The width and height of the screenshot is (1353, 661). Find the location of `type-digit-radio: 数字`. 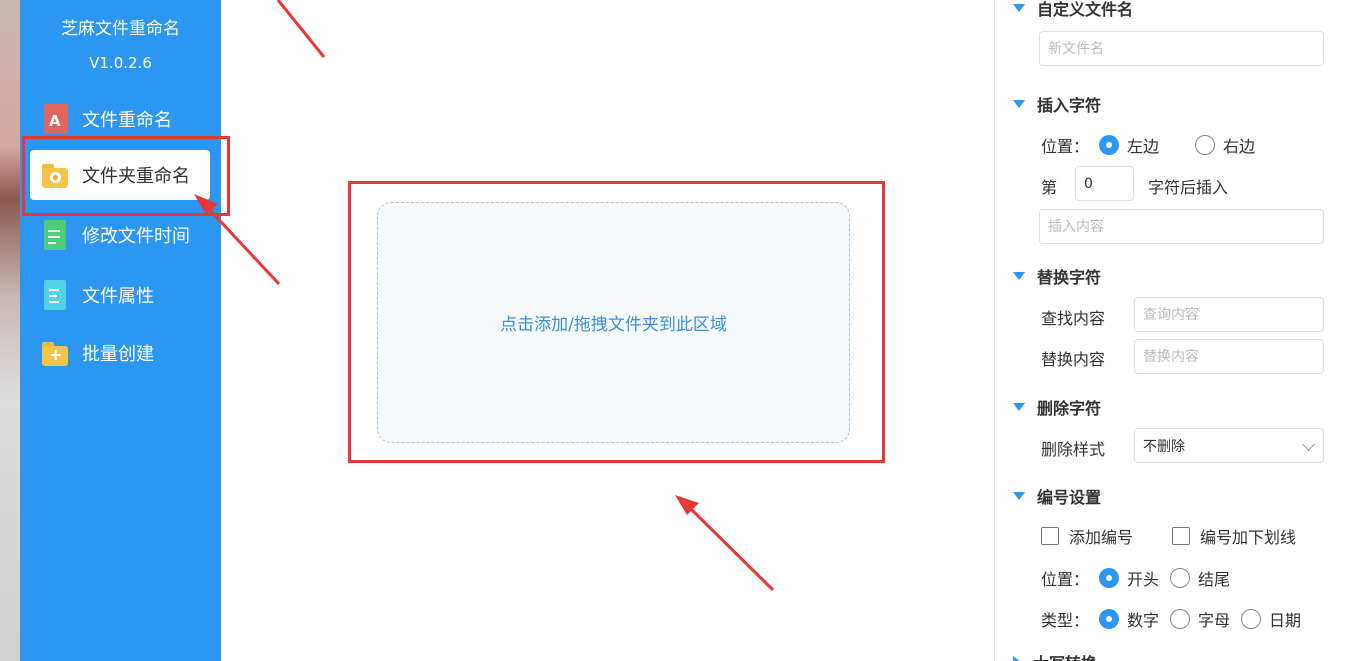

type-digit-radio: 数字 is located at coordinates (1129, 619).